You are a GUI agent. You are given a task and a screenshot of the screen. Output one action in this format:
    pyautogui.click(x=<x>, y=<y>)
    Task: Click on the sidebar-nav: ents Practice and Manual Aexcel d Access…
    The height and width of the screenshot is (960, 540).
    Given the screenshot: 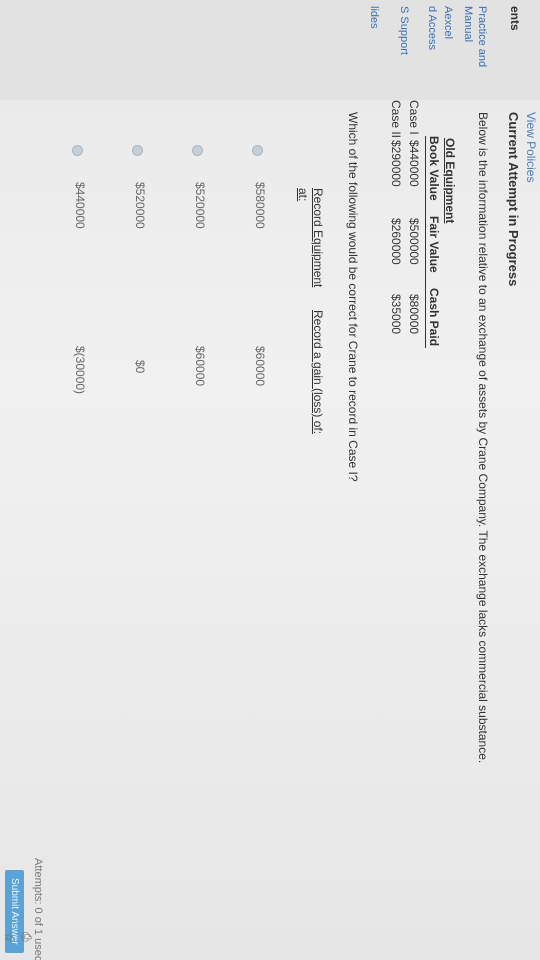 What is the action you would take?
    pyautogui.click(x=270, y=50)
    